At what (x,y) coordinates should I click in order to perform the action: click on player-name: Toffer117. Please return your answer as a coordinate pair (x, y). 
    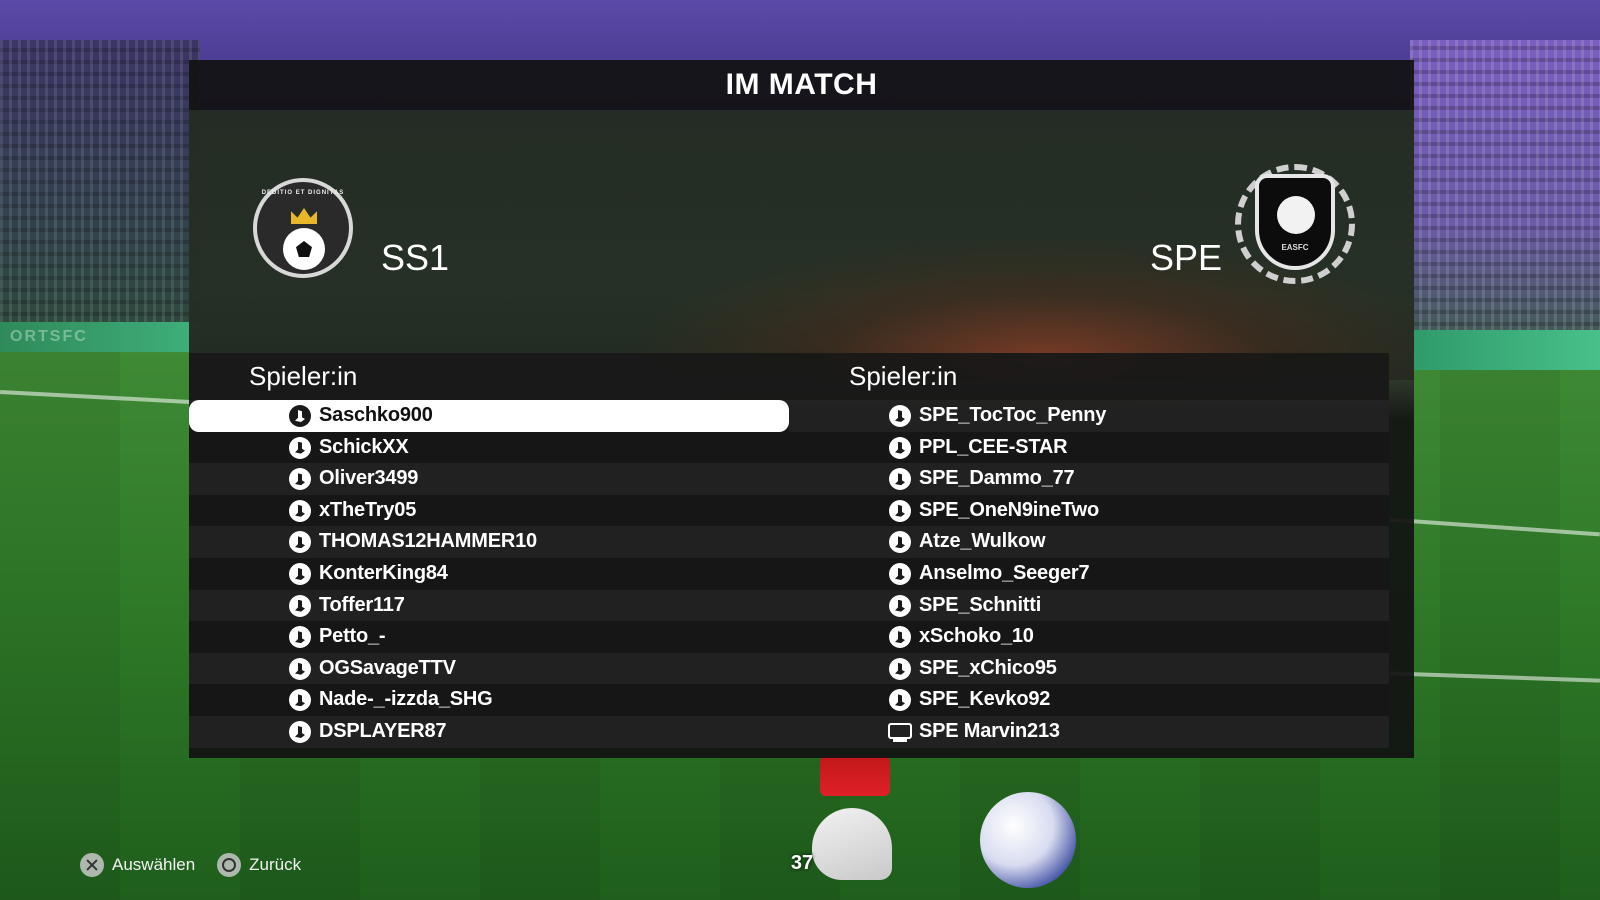
    Looking at the image, I should click on (362, 604).